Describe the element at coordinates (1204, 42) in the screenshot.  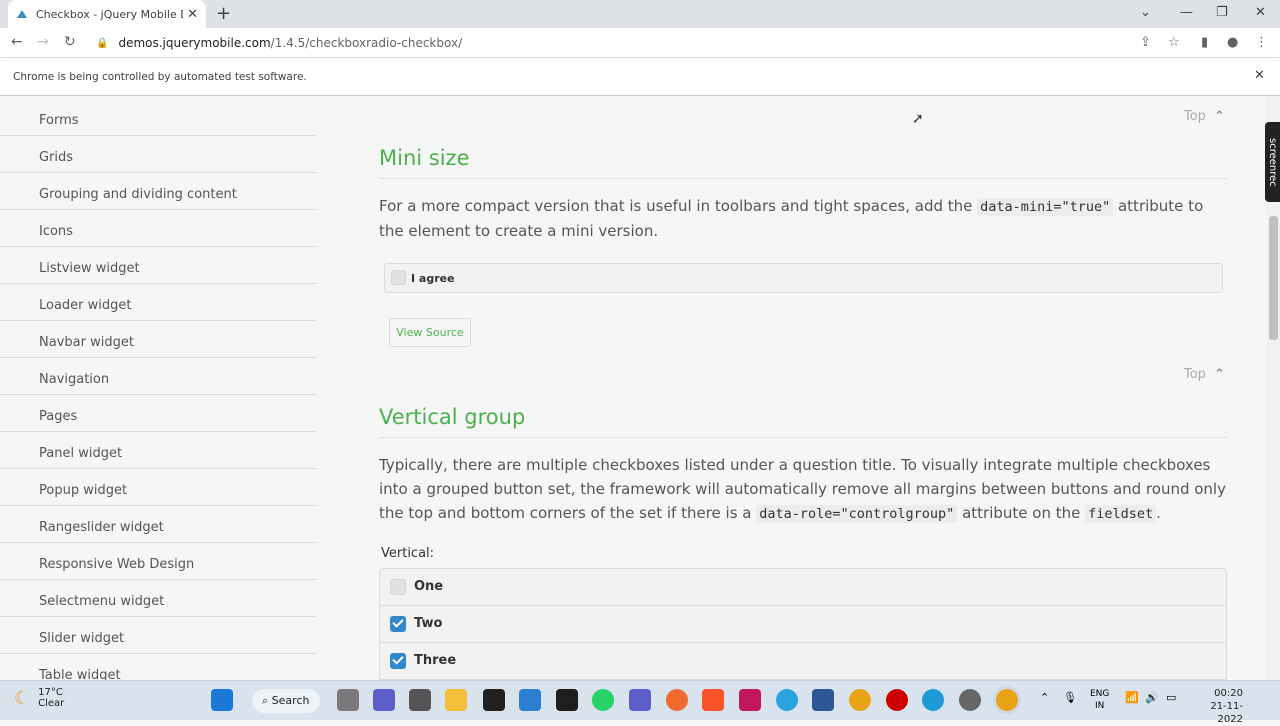
I see `side-panel-icon: ▮` at that location.